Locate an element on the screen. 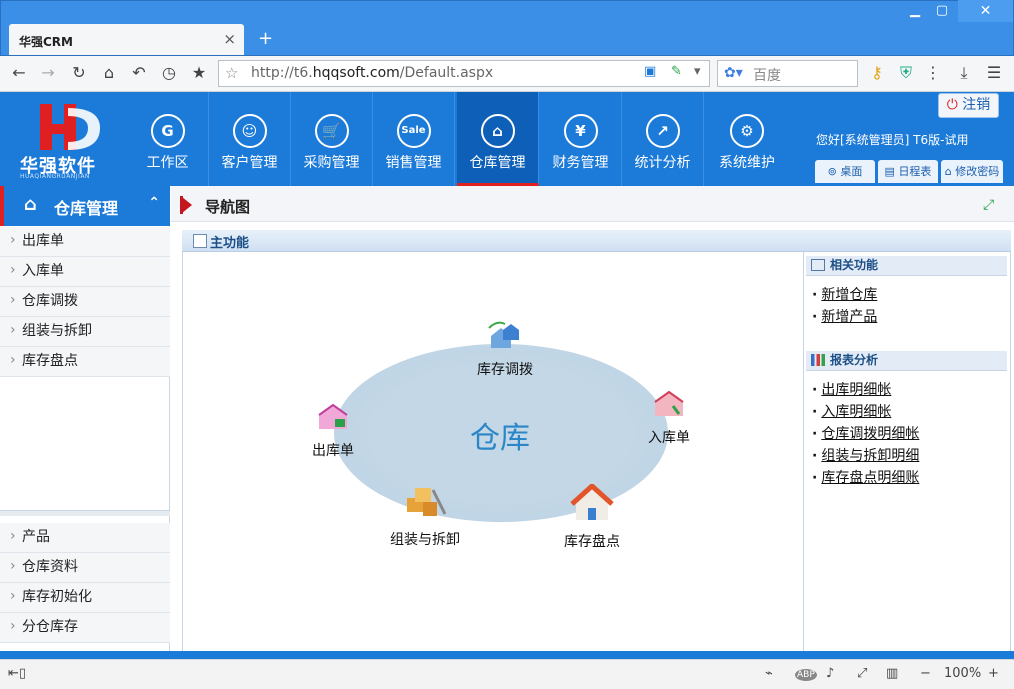 The image size is (1014, 689). node-outbound: 出库单 is located at coordinates (333, 430).